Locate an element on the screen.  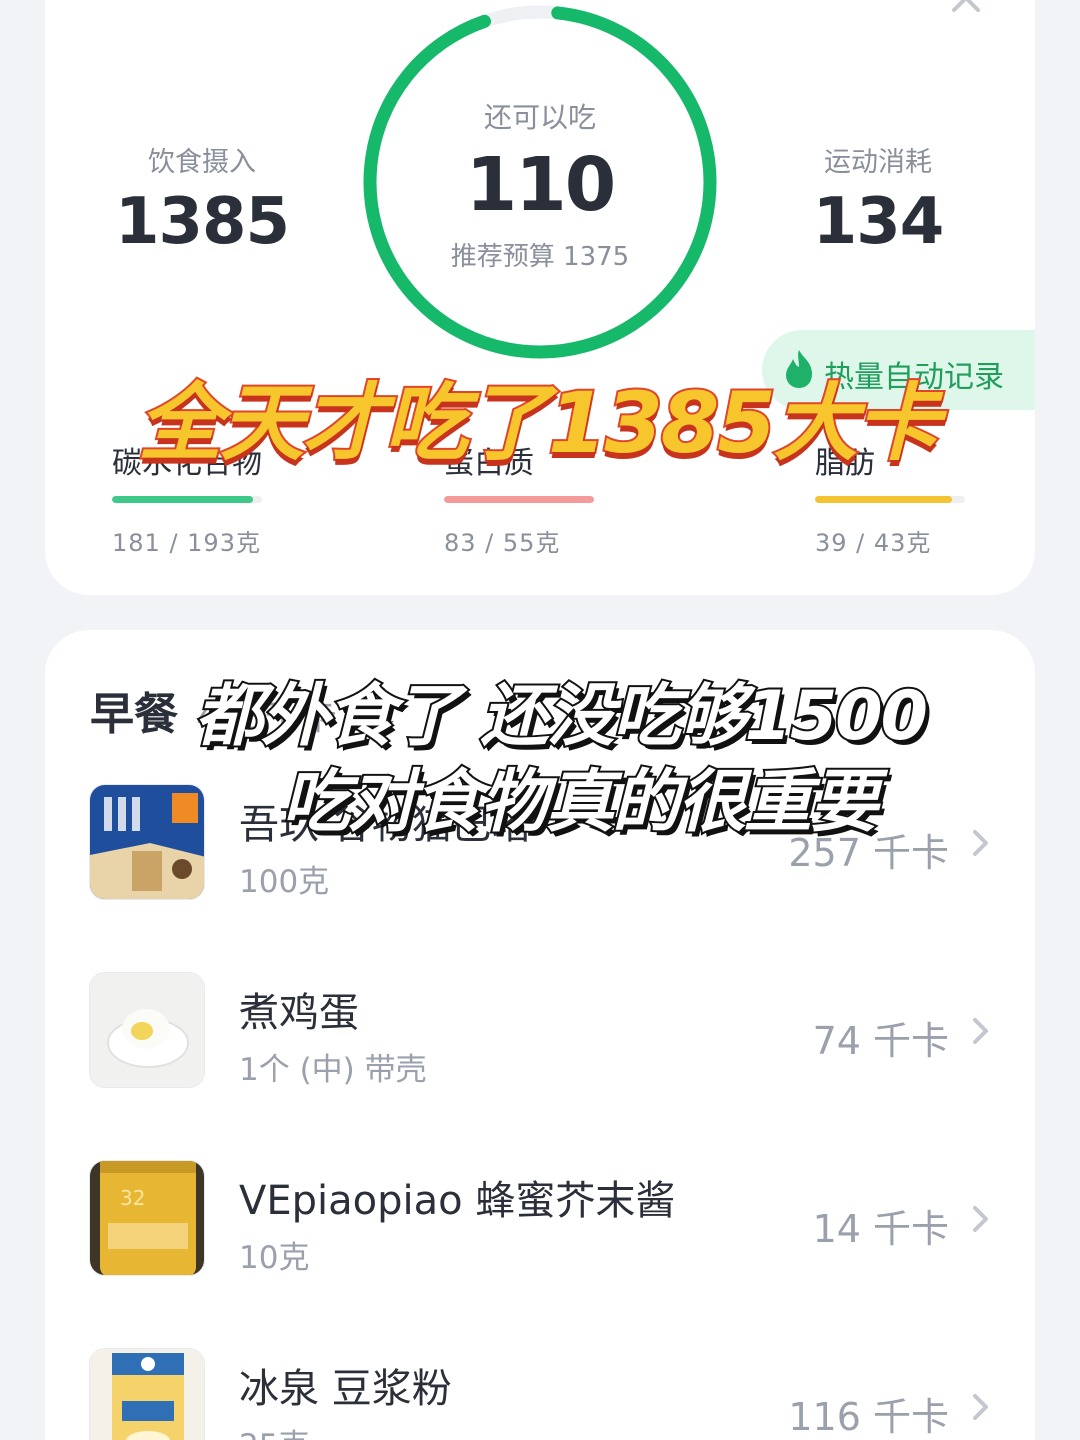
food-name: 冰泉 豆浆粉 is located at coordinates (345, 1389).